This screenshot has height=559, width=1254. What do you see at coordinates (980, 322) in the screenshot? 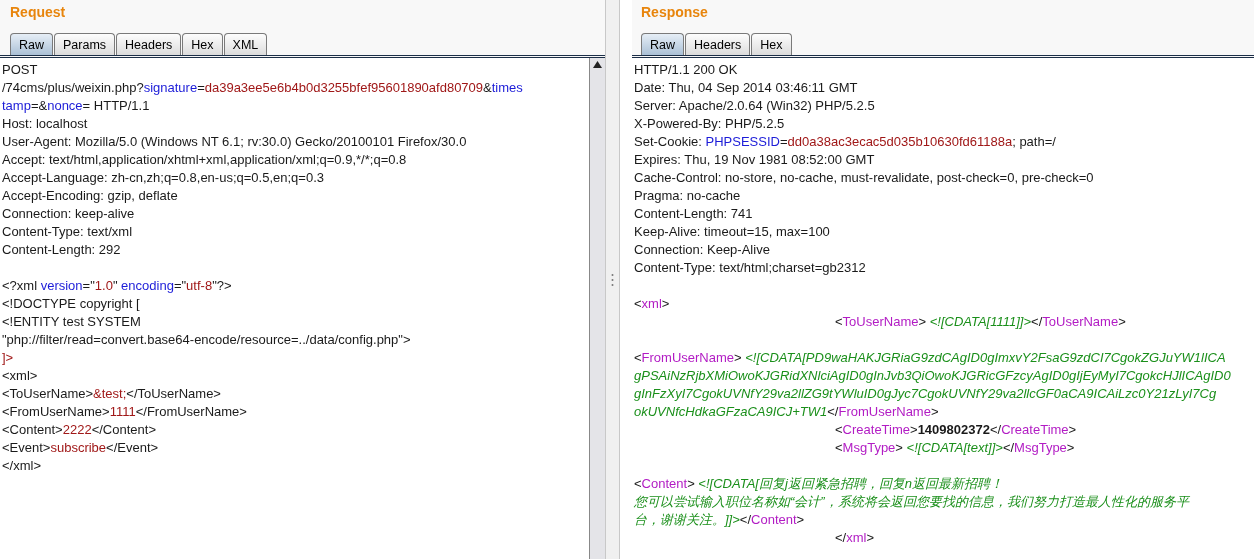
I see `code-line: <ToUserName> <![CDATA[1111]]></ToUserName>` at bounding box center [980, 322].